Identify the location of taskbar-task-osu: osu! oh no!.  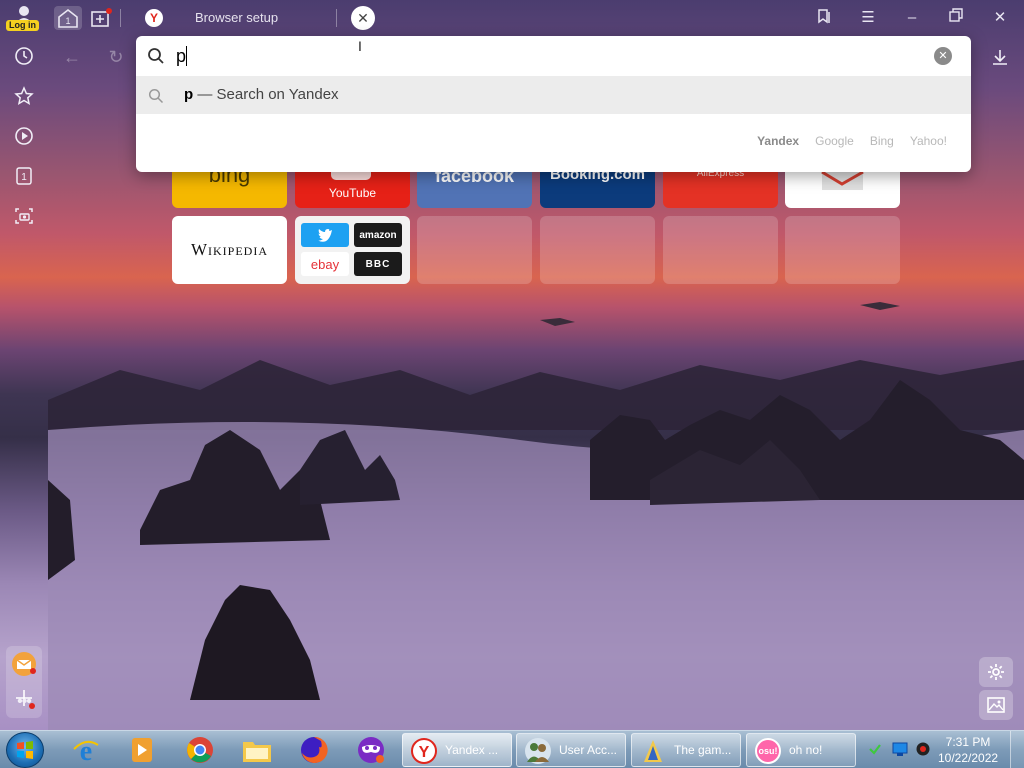
(801, 750).